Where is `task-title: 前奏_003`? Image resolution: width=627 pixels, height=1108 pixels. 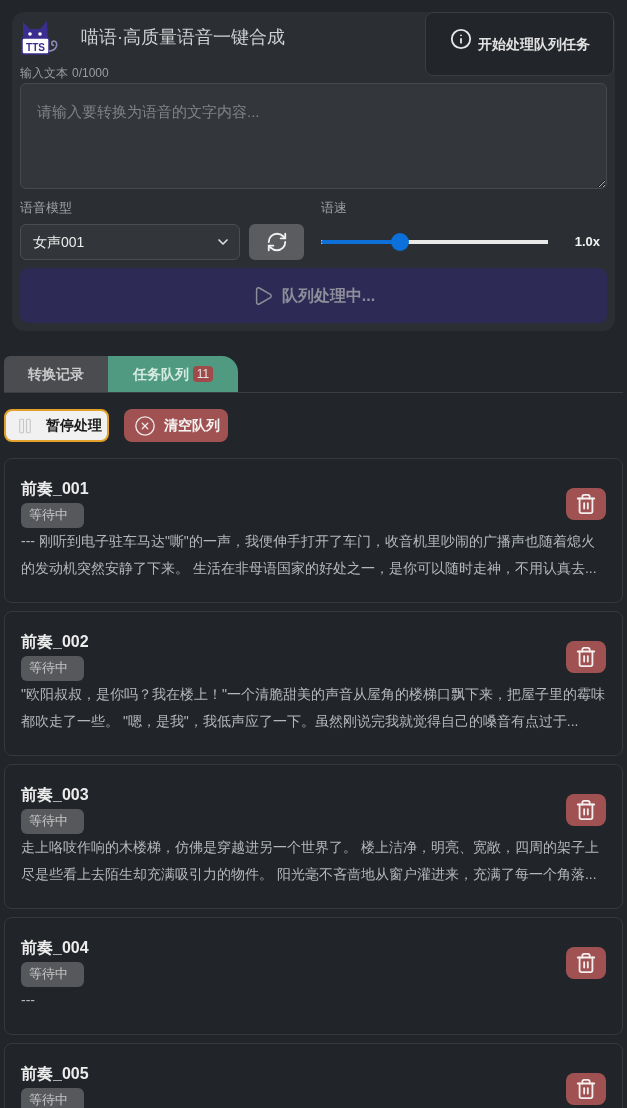
task-title: 前奏_003 is located at coordinates (55, 795).